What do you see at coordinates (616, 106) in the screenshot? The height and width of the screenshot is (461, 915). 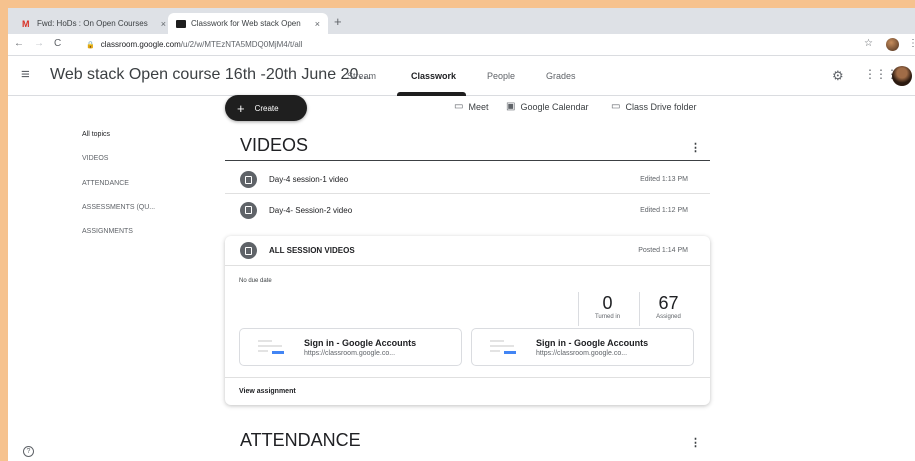 I see `folder-icon: ▭` at bounding box center [616, 106].